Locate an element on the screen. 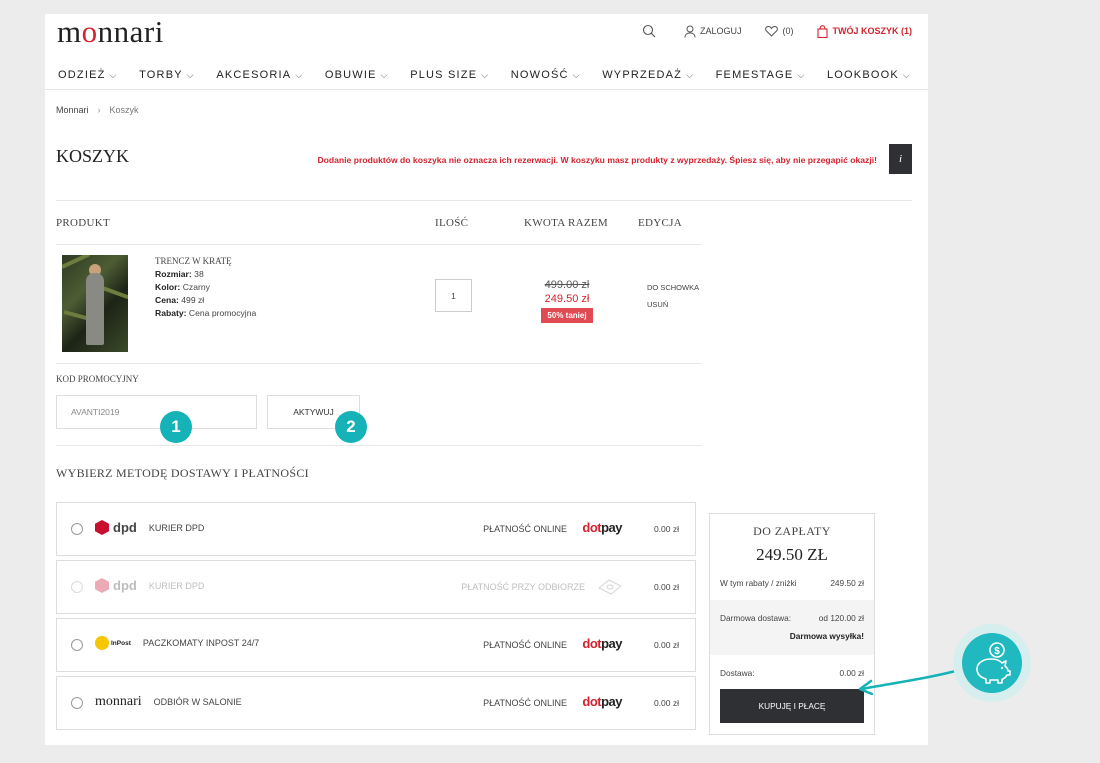  summary-total: 249.50 ZŁ is located at coordinates (792, 554).